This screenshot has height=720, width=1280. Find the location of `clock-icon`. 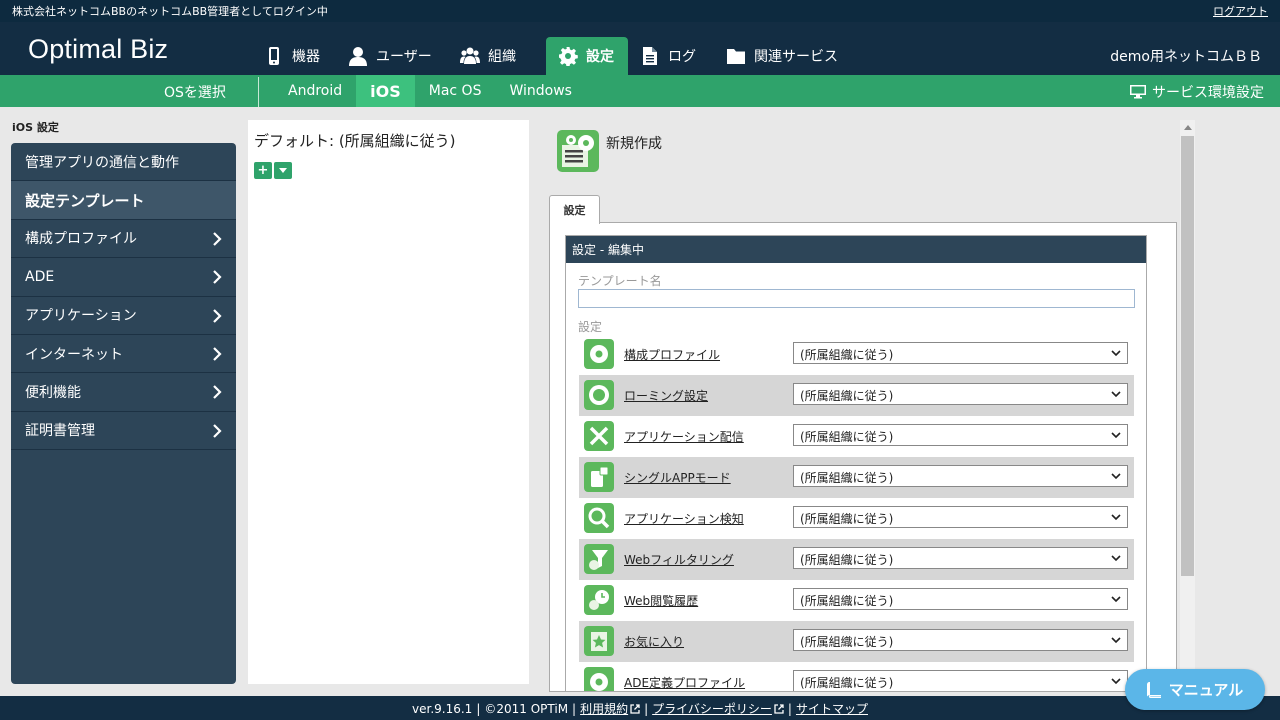

clock-icon is located at coordinates (599, 600).